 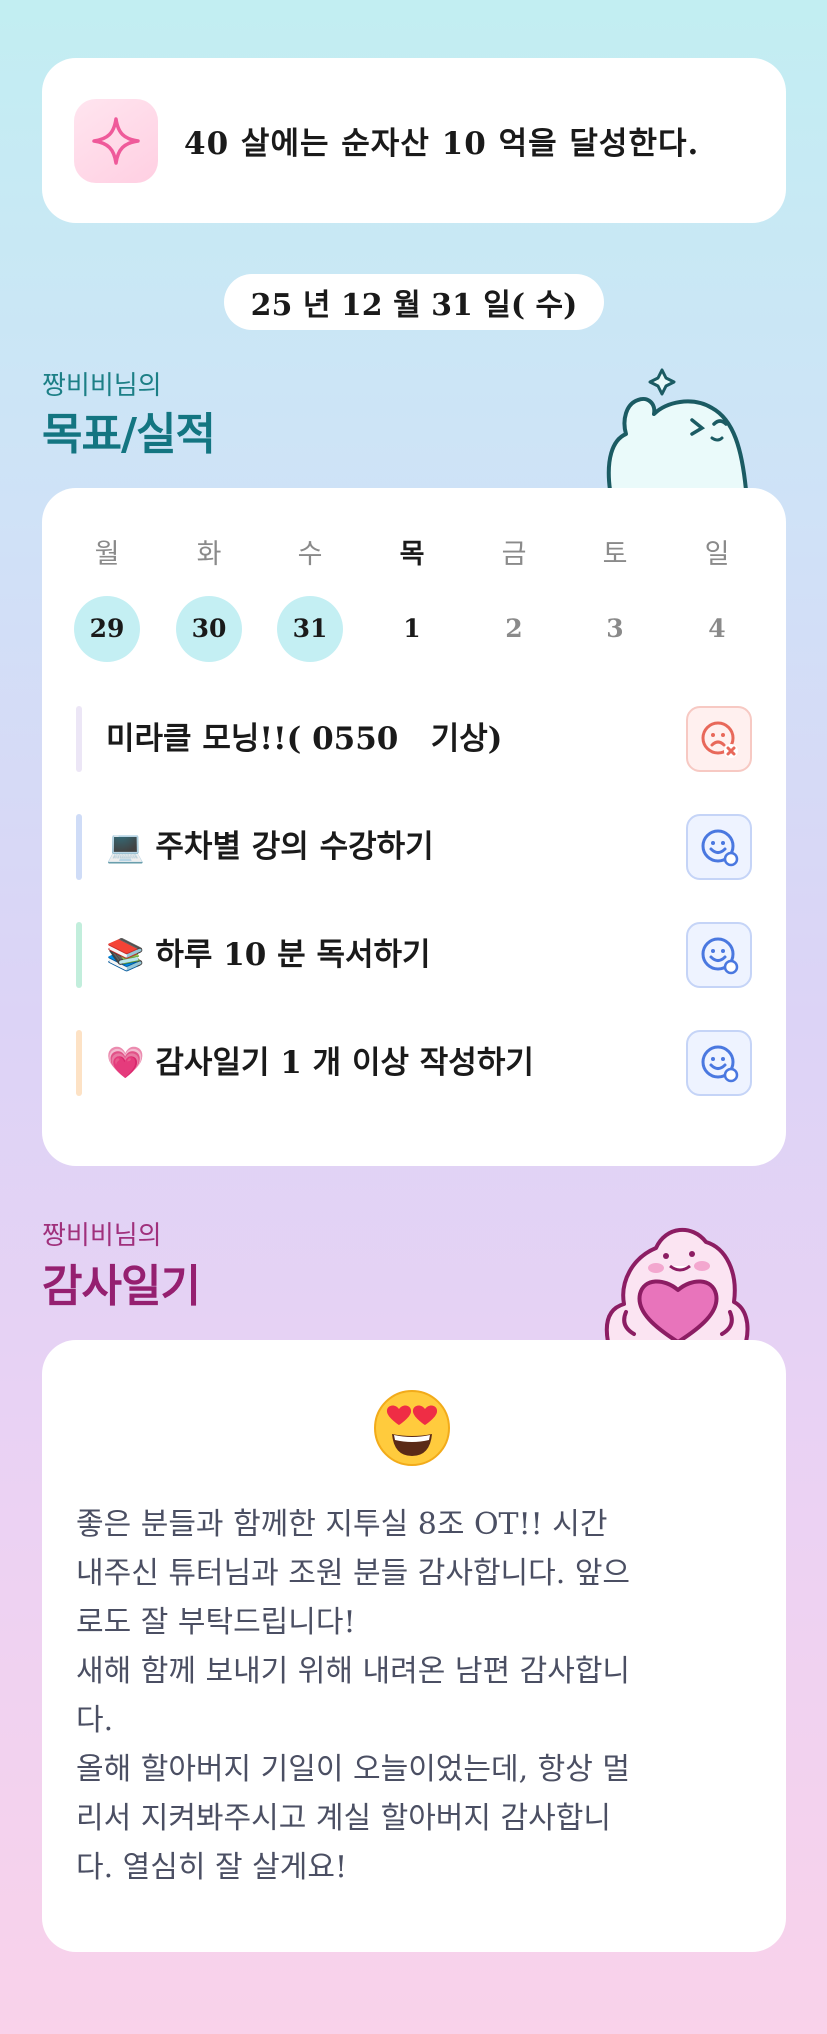 What do you see at coordinates (412, 1430) in the screenshot?
I see `heart-eyes-emoji-icon` at bounding box center [412, 1430].